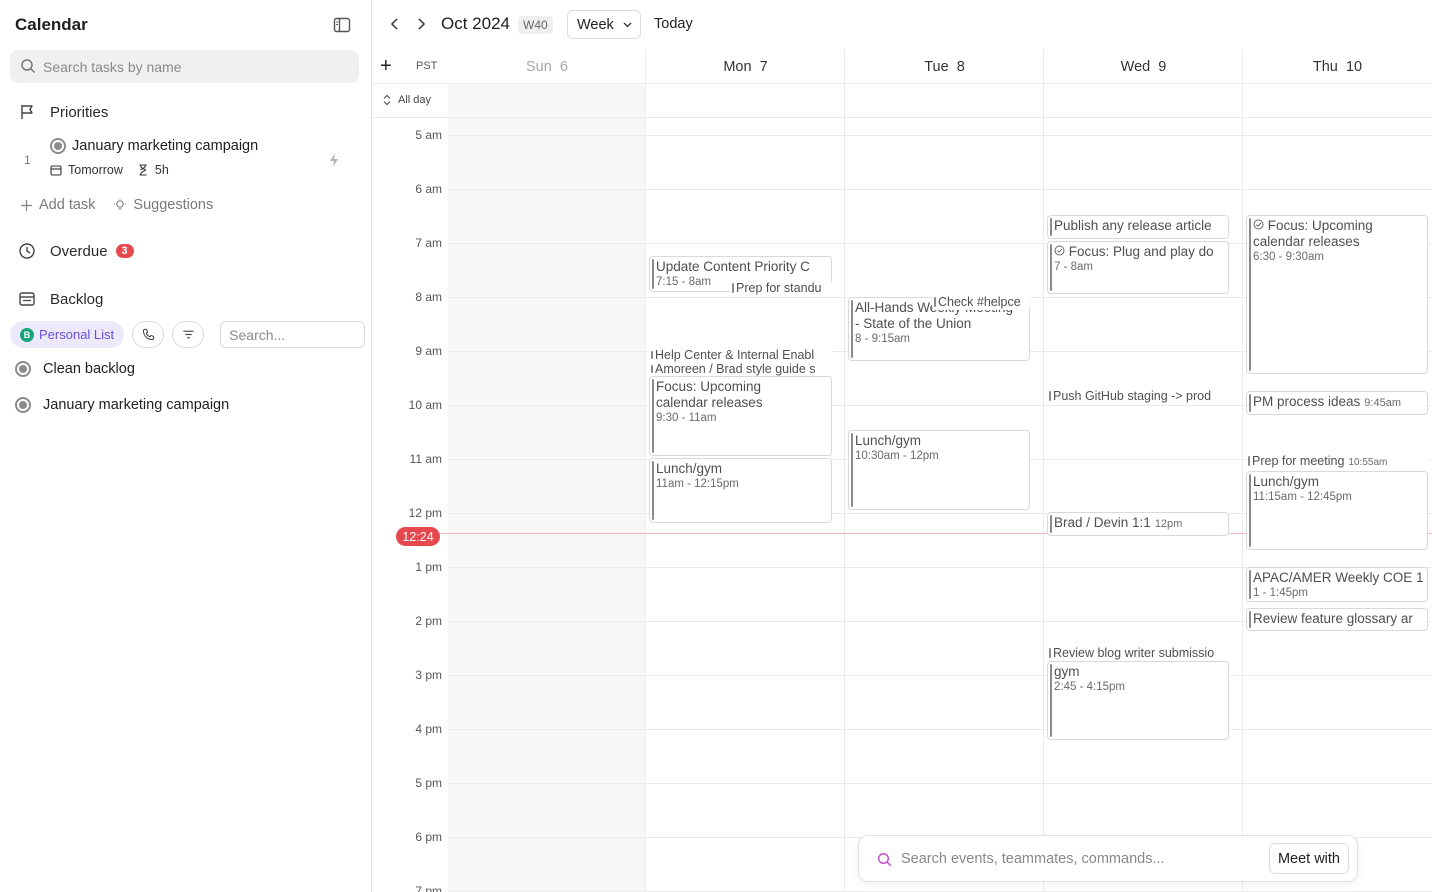  I want to click on add-task-button: Add task, so click(57, 205).